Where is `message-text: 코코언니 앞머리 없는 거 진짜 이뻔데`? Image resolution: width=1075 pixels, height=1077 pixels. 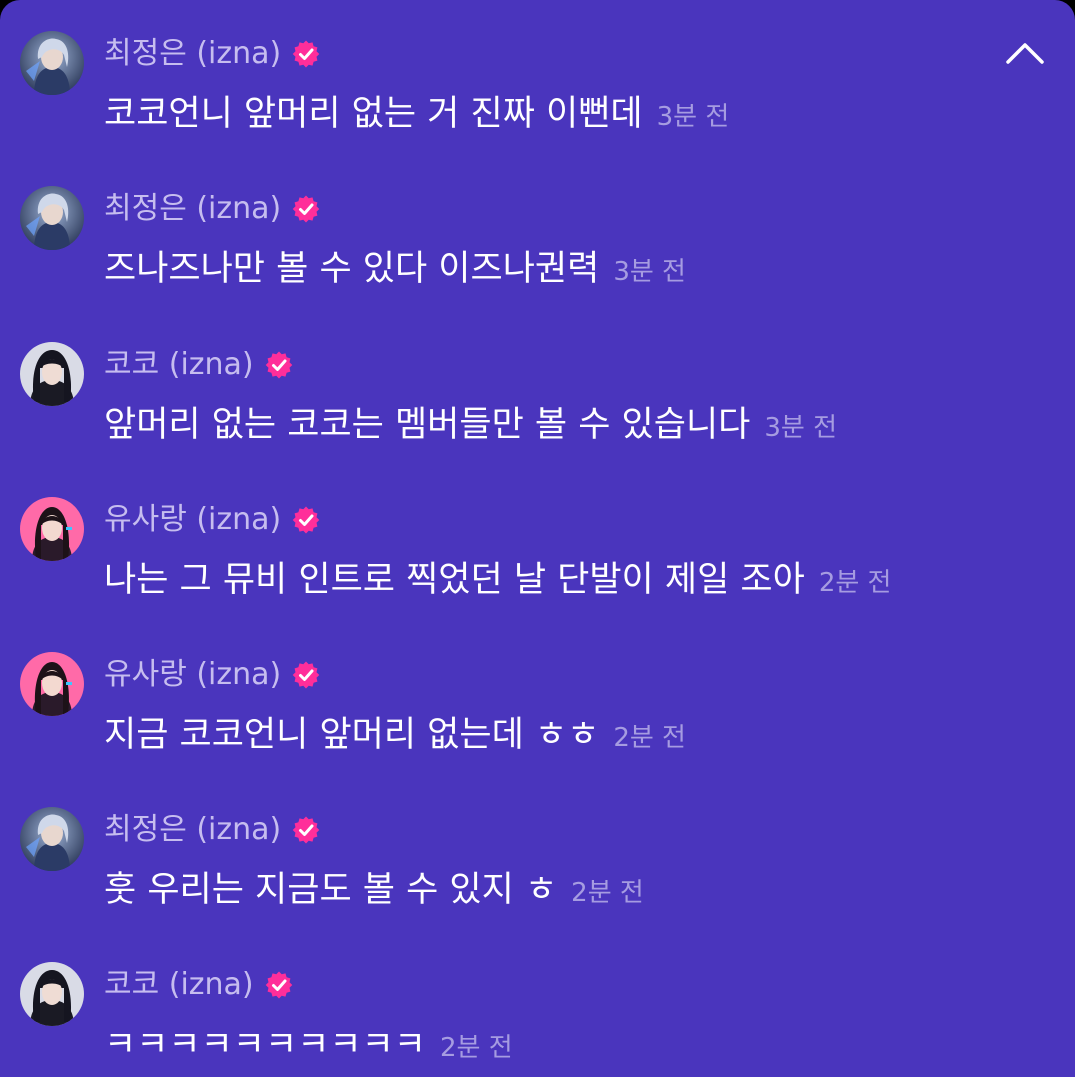
message-text: 코코언니 앞머리 없는 거 진짜 이뻔데 is located at coordinates (373, 114).